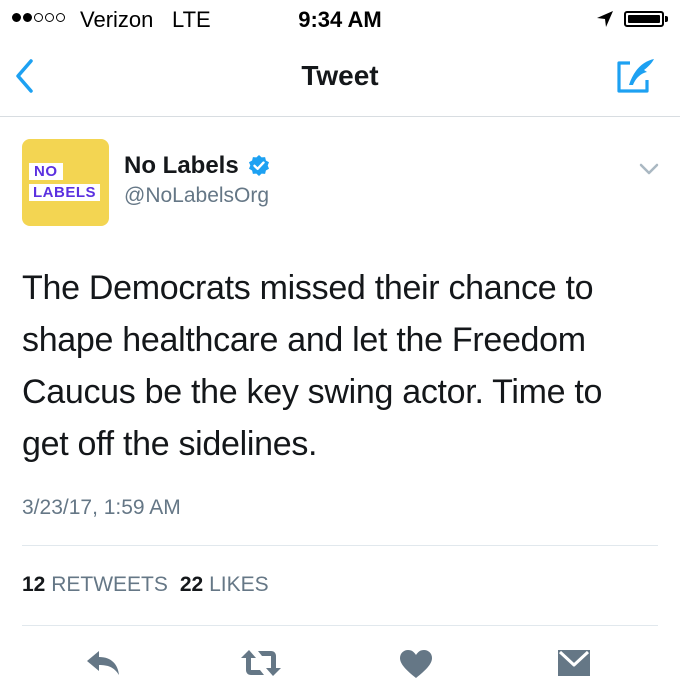 This screenshot has width=680, height=685. I want to click on status-time: 9:34 AM, so click(340, 19).